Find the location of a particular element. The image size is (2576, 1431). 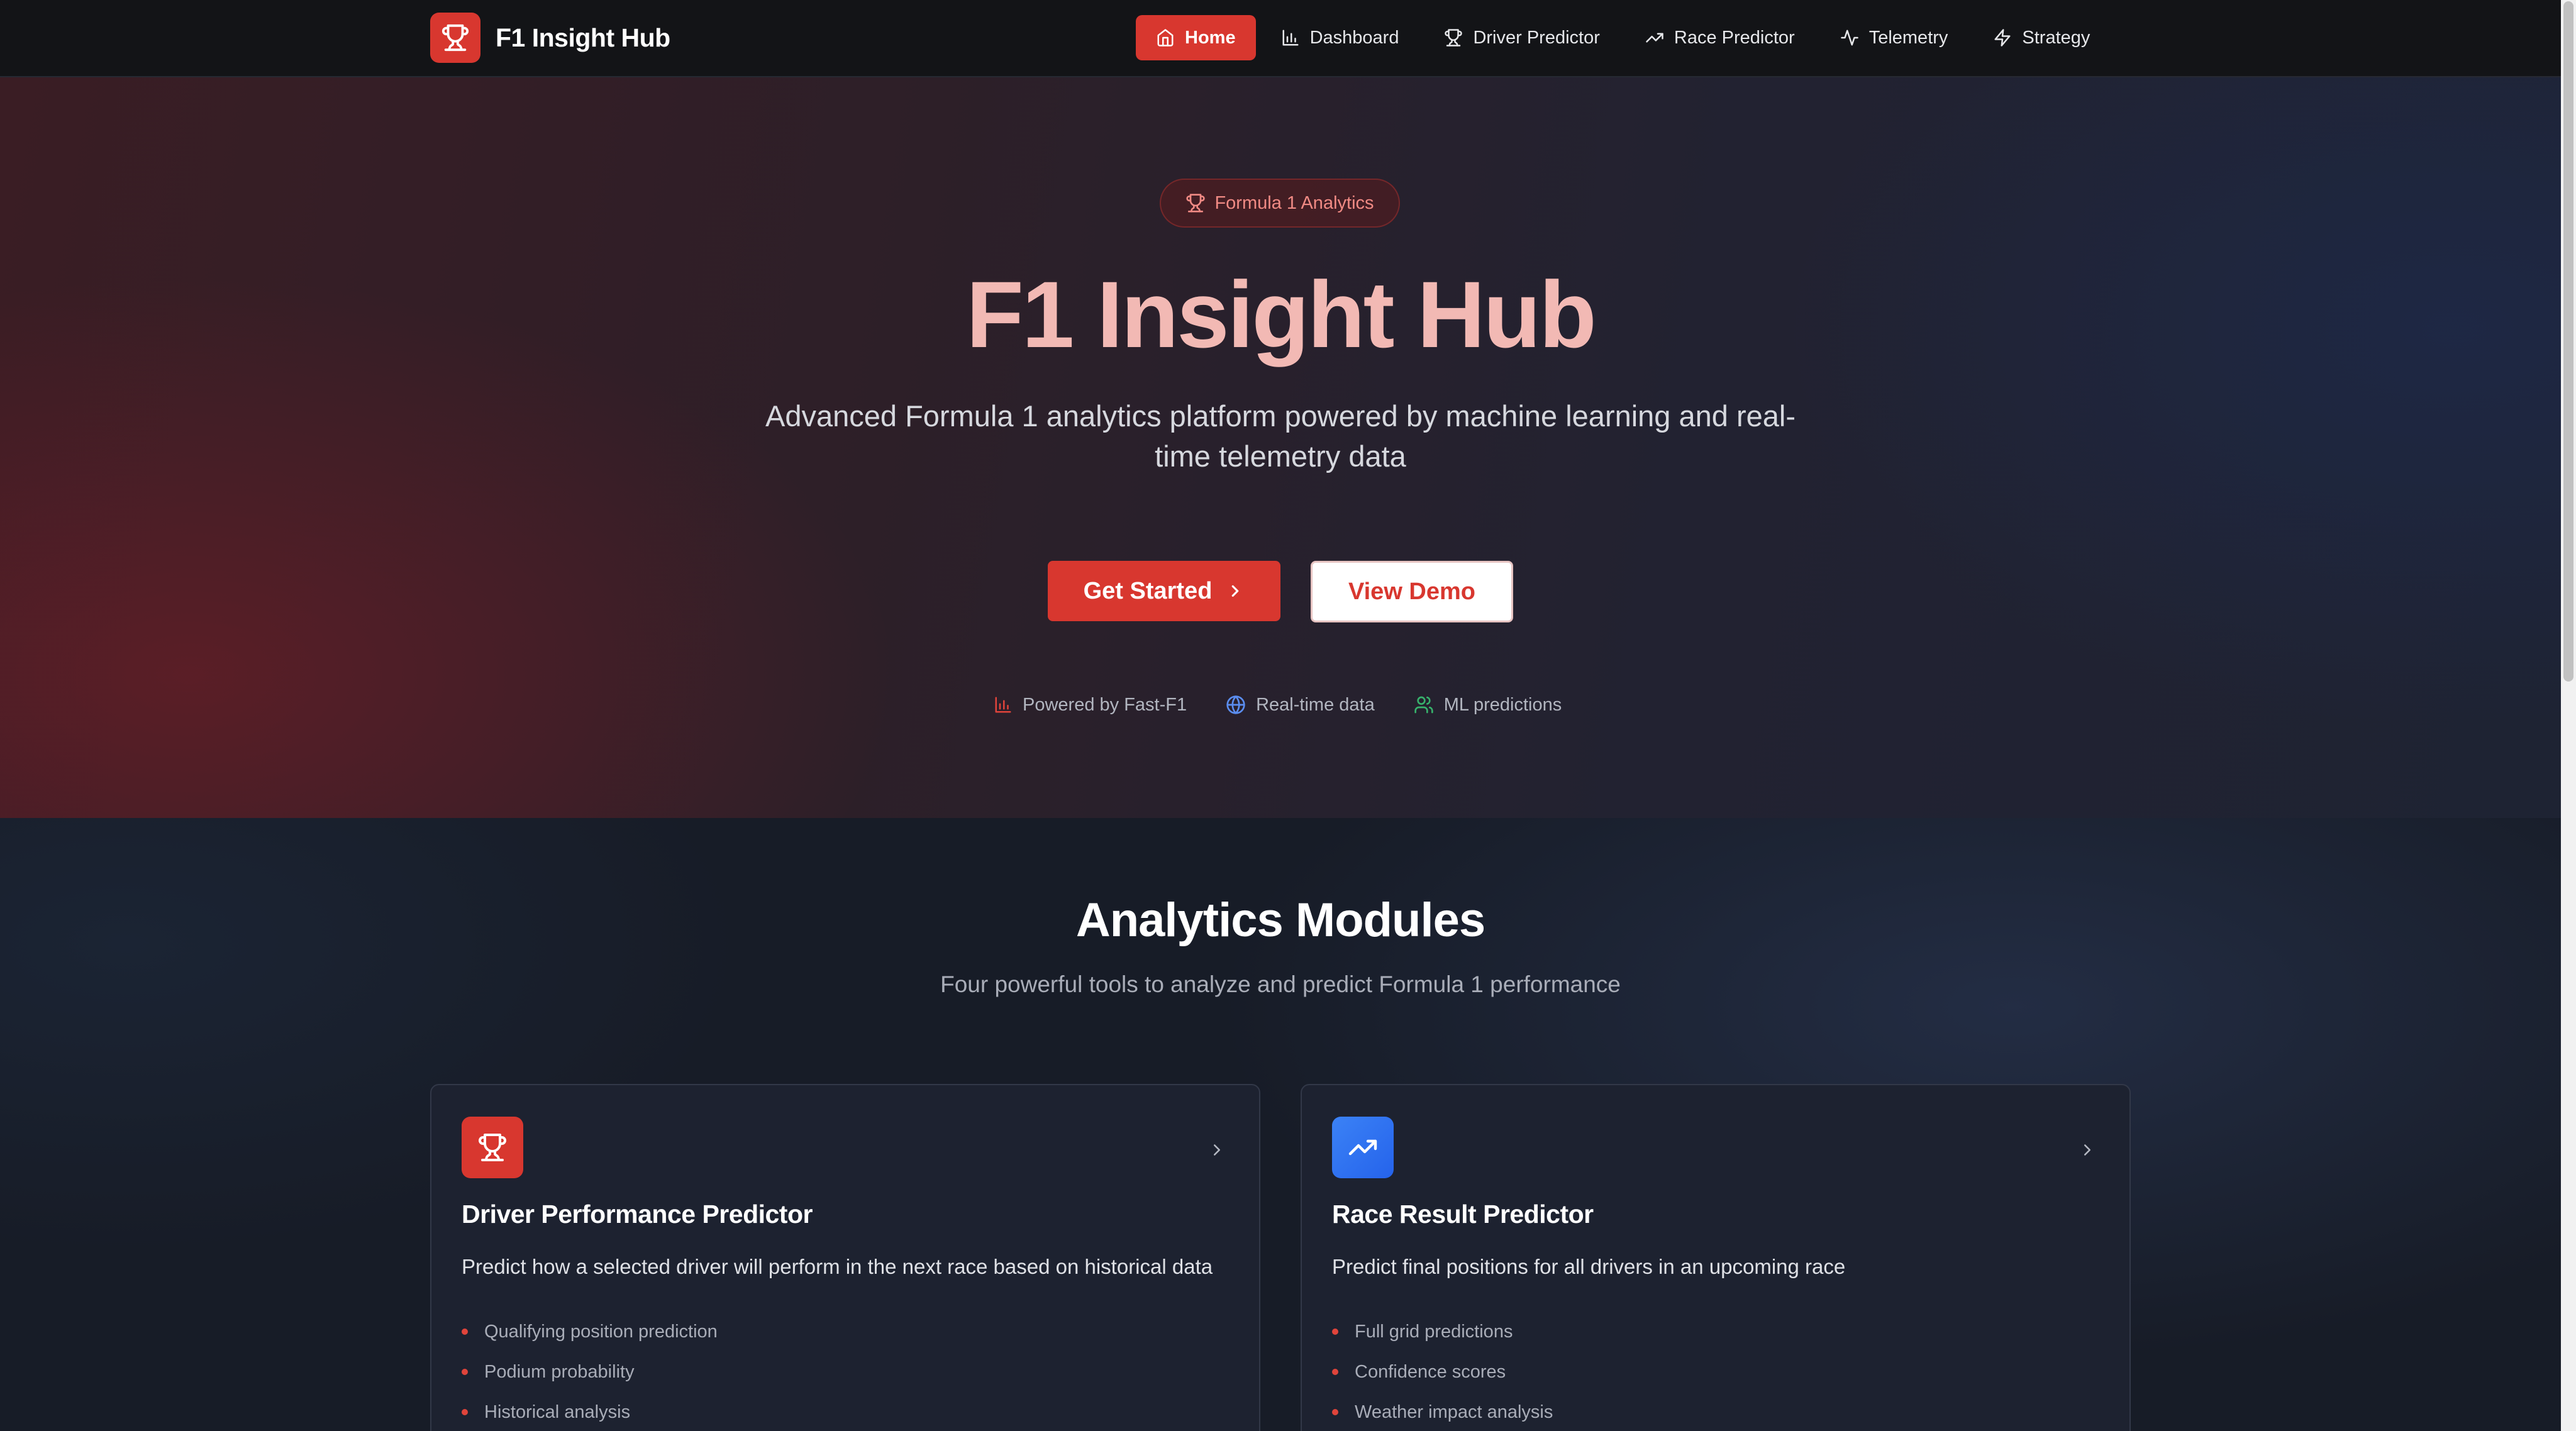

nav-item-dashboard: Dashboard is located at coordinates (1340, 37).